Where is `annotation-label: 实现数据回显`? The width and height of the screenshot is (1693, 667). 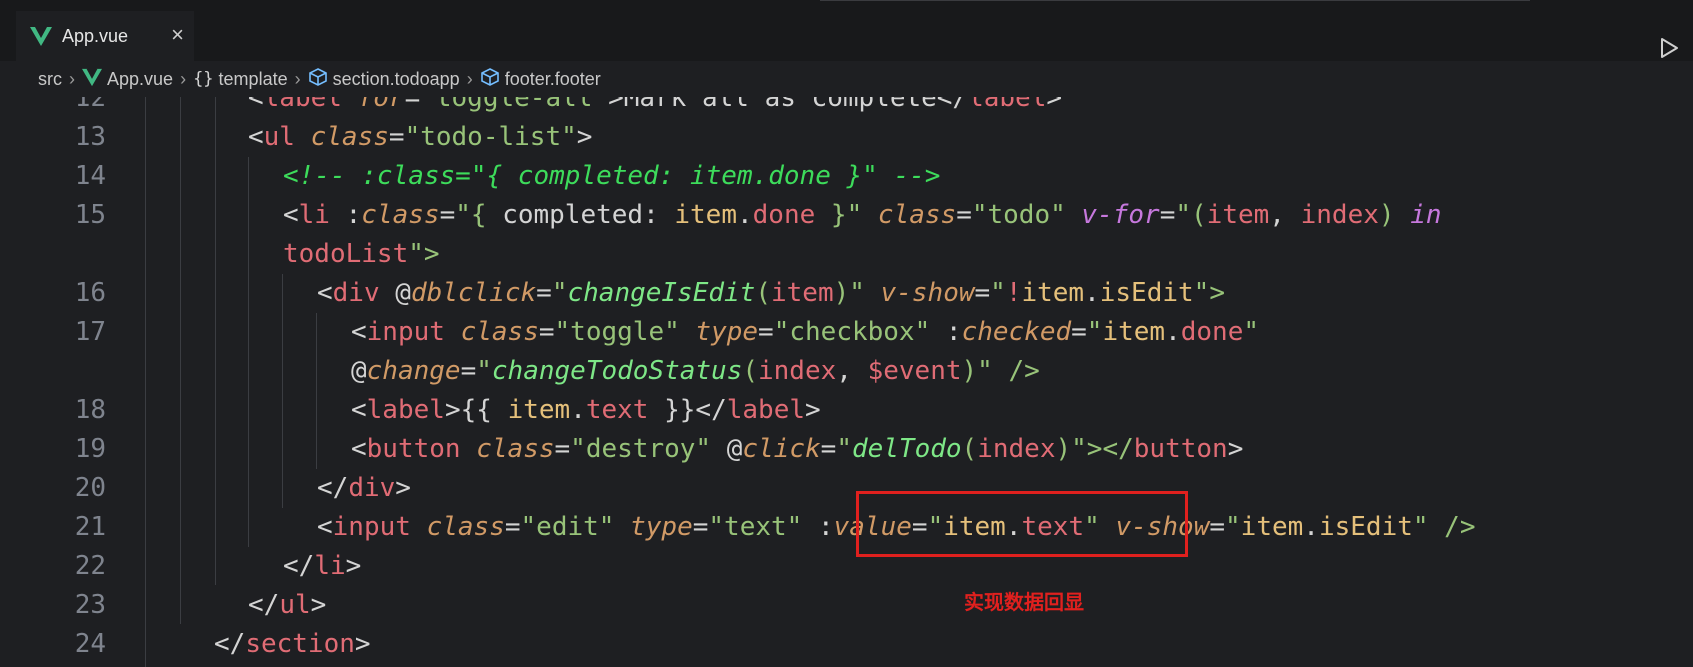
annotation-label: 实现数据回显 is located at coordinates (1024, 602).